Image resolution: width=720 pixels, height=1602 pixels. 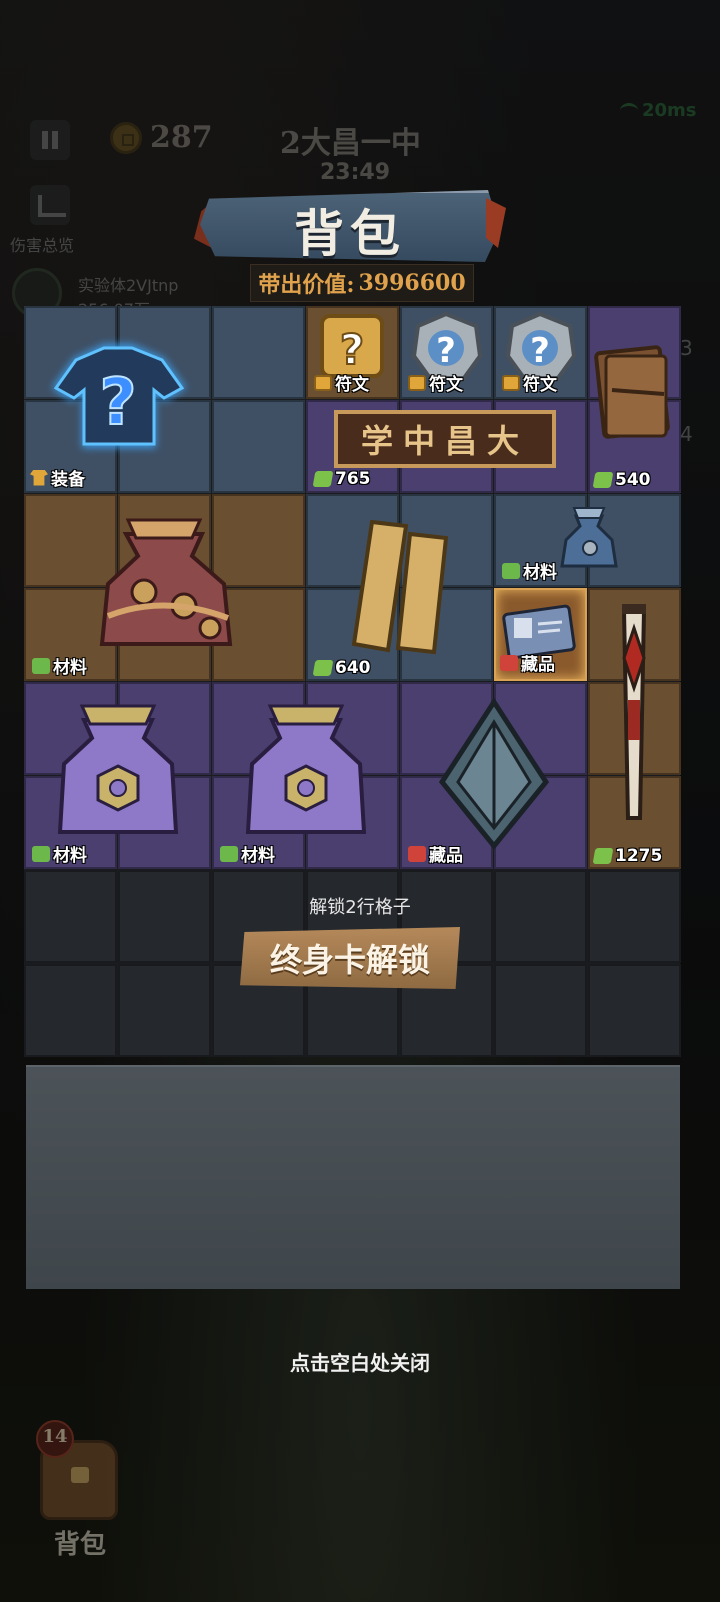 What do you see at coordinates (55, 1439) in the screenshot?
I see `backpack-count-badge: 14` at bounding box center [55, 1439].